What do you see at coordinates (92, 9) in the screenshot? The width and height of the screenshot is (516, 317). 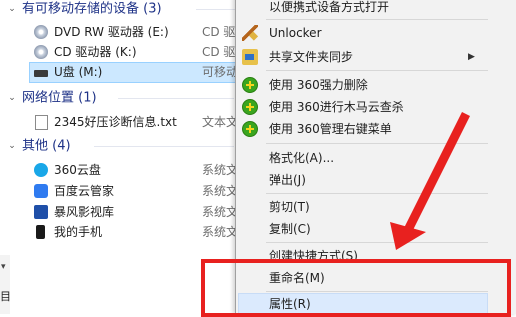 I see `group-title: 有可移动存储的设备 (3)` at bounding box center [92, 9].